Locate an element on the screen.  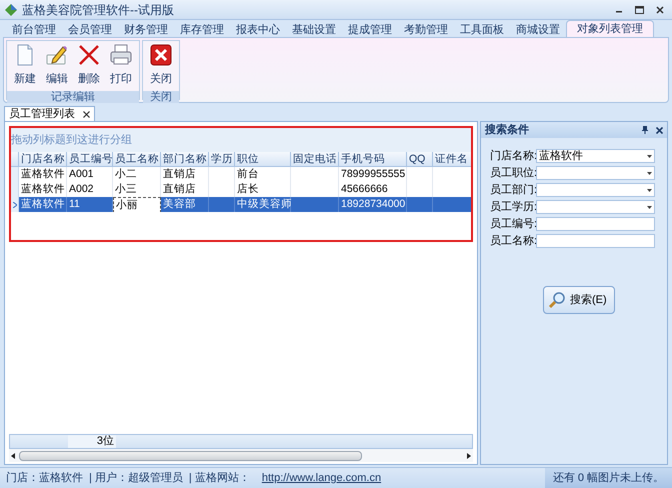
pencil-icon is located at coordinates (57, 55).